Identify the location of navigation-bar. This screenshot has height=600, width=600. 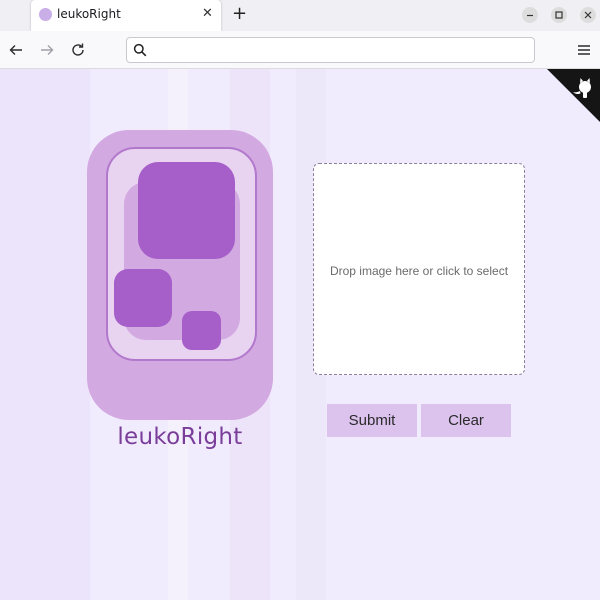
(300, 50).